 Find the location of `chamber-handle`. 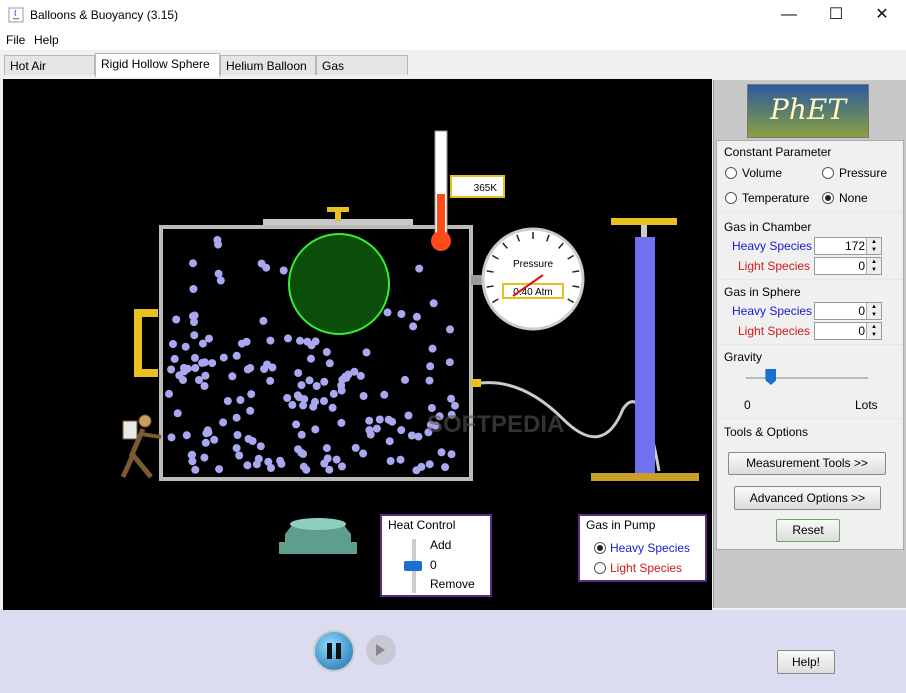

chamber-handle is located at coordinates (146, 343).